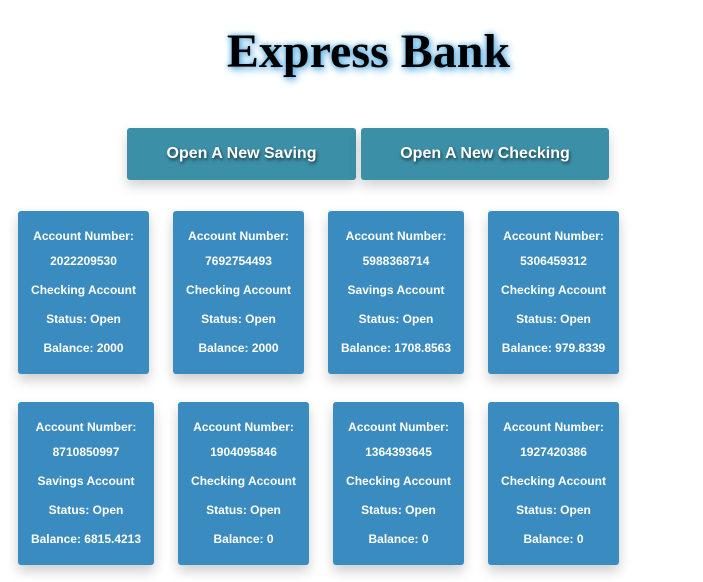 The image size is (703, 582). Describe the element at coordinates (398, 452) in the screenshot. I see `account-number: 1364393645` at that location.